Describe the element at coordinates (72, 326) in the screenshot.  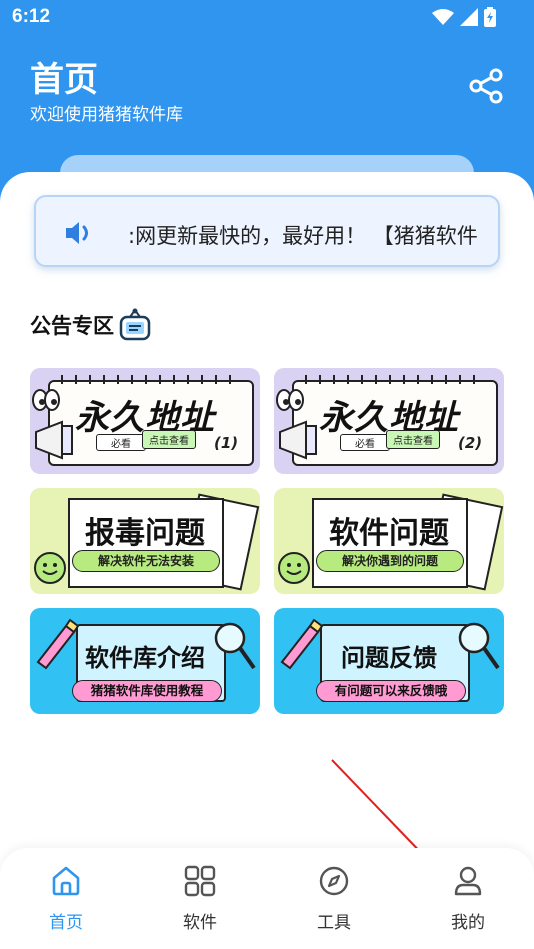
I see `section-title-text: 公告专区` at that location.